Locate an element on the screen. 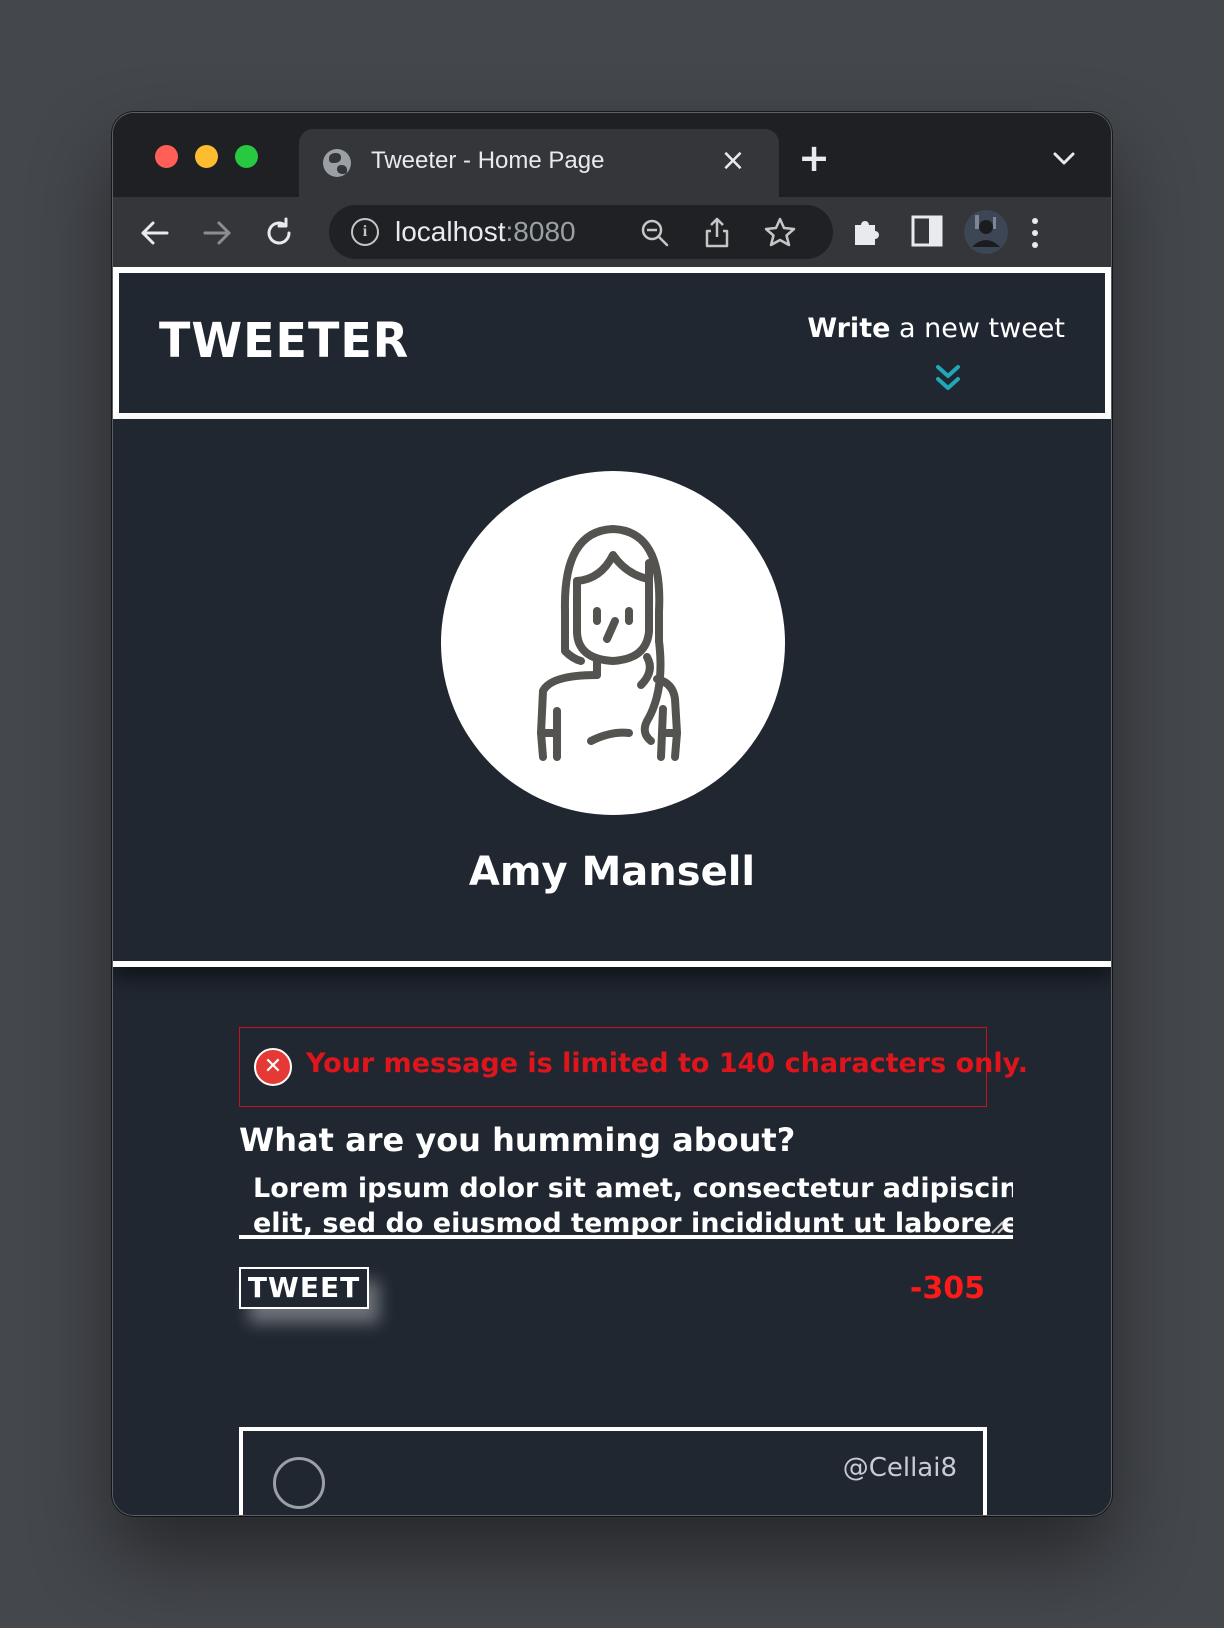  tweet-card: @Cellai8 is located at coordinates (613, 1471).